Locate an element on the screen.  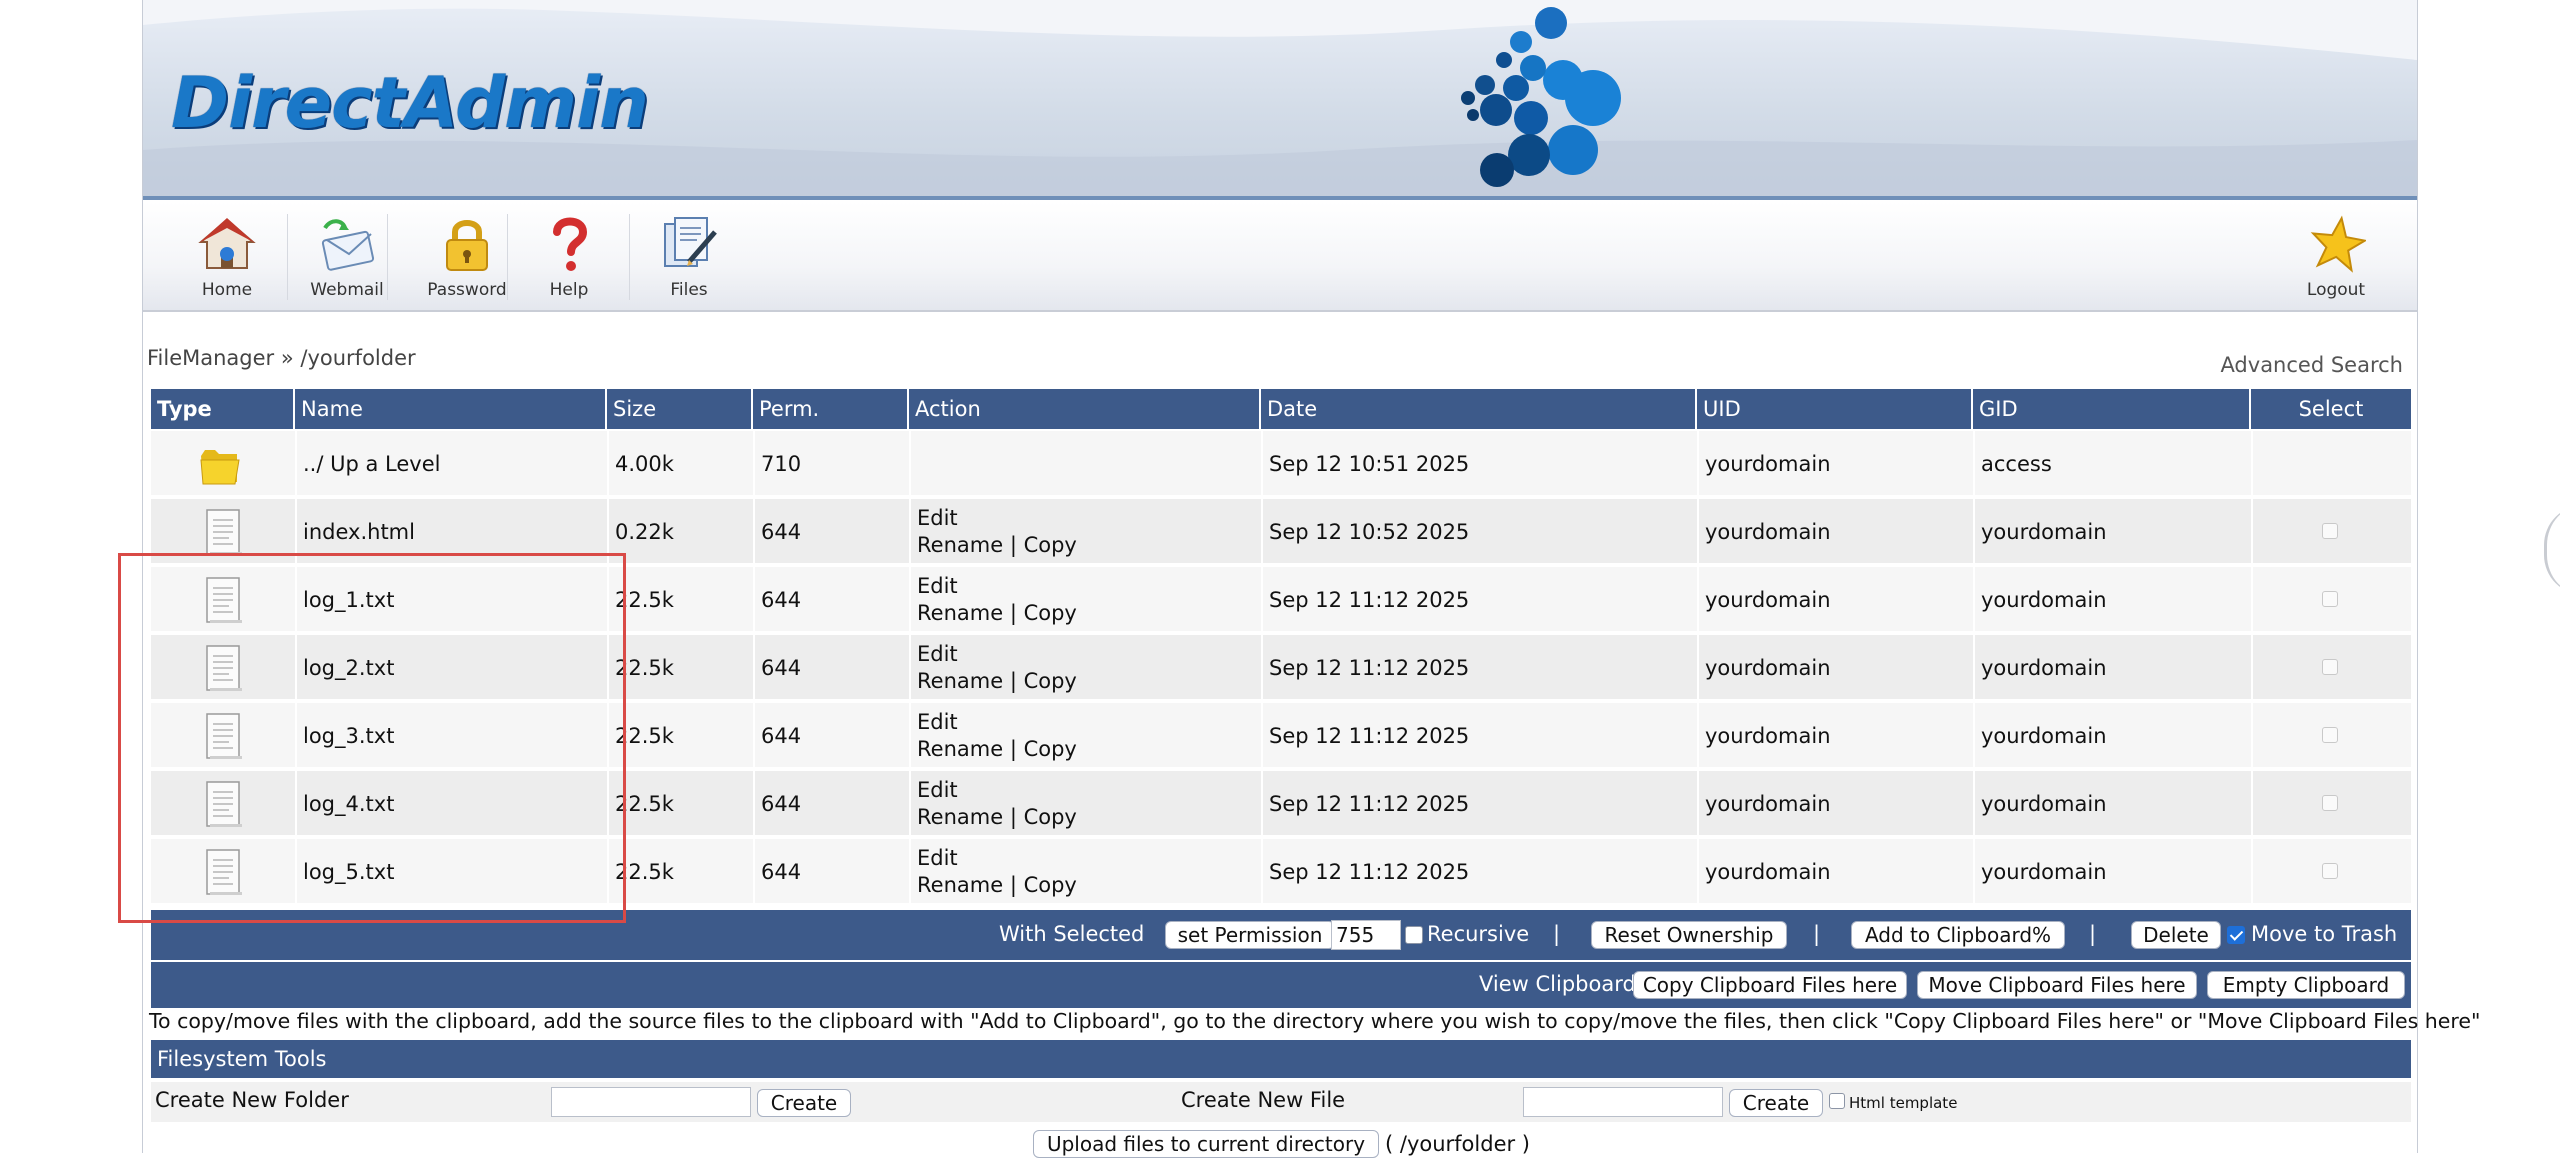
file-uid: yourdomain is located at coordinates (1768, 532).